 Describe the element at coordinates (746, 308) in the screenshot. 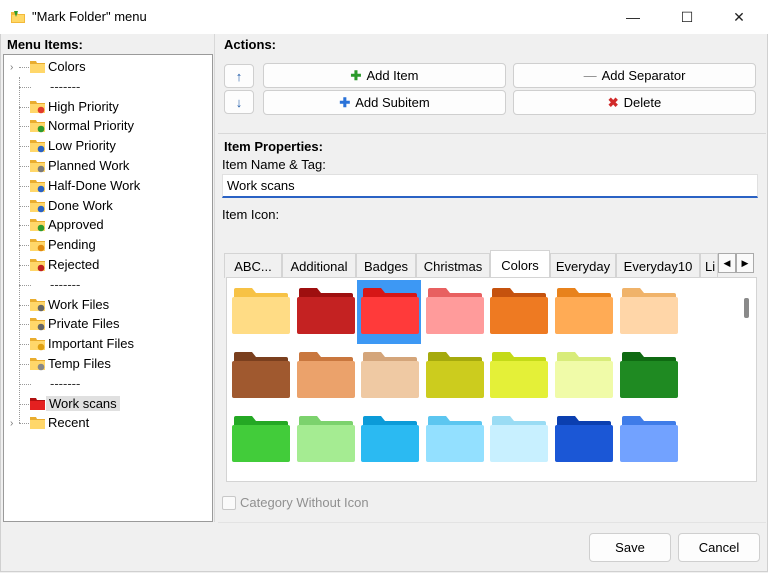

I see `gallery-scrollbar-thumb` at that location.